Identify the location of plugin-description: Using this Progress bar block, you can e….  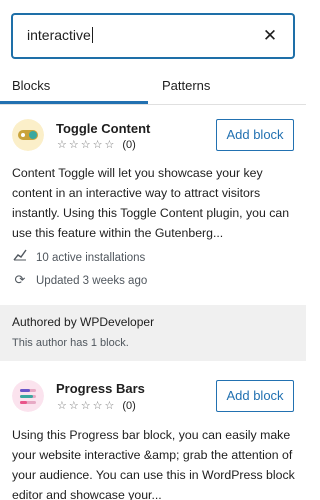
(153, 464).